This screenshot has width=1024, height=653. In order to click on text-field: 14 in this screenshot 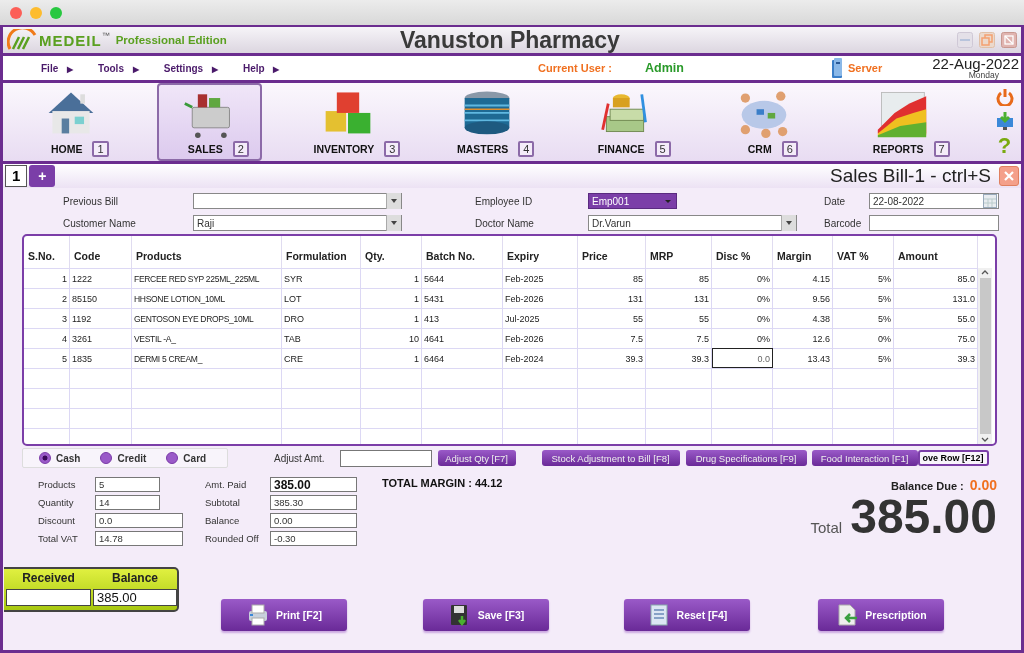, I will do `click(127, 502)`.